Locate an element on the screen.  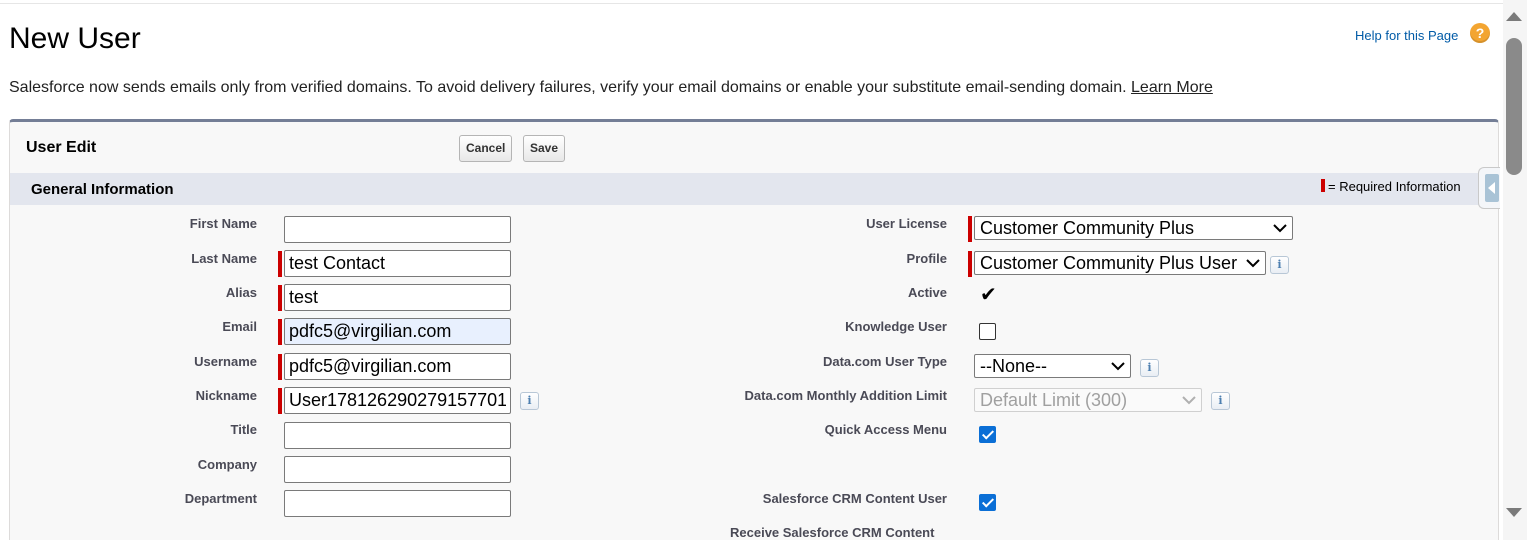
user-license-select: Customer Community Plus is located at coordinates (1133, 228).